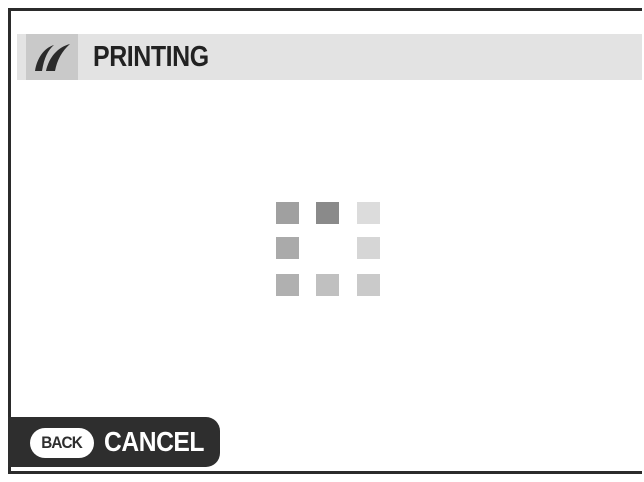  I want to click on spinner-square-bottom-left, so click(287, 285).